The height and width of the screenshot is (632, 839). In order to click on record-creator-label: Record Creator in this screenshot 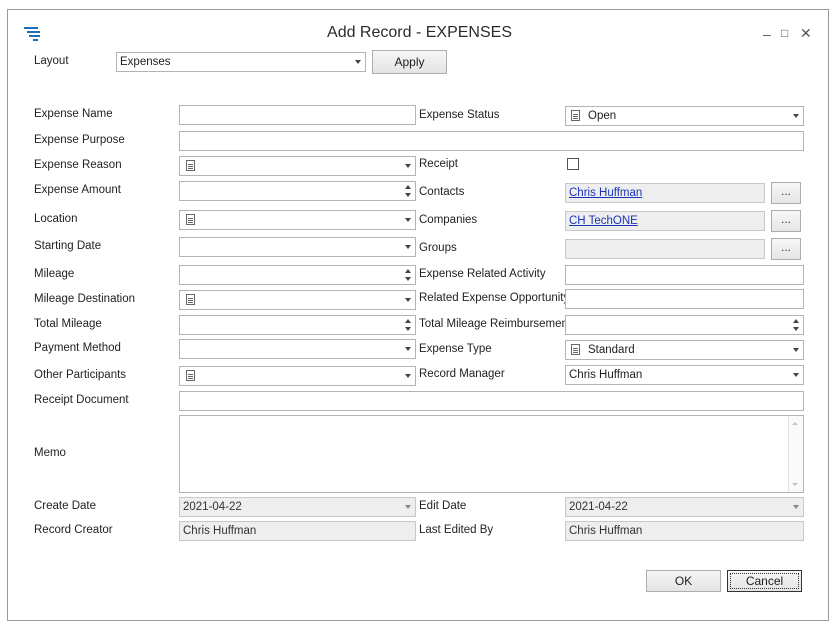, I will do `click(73, 530)`.